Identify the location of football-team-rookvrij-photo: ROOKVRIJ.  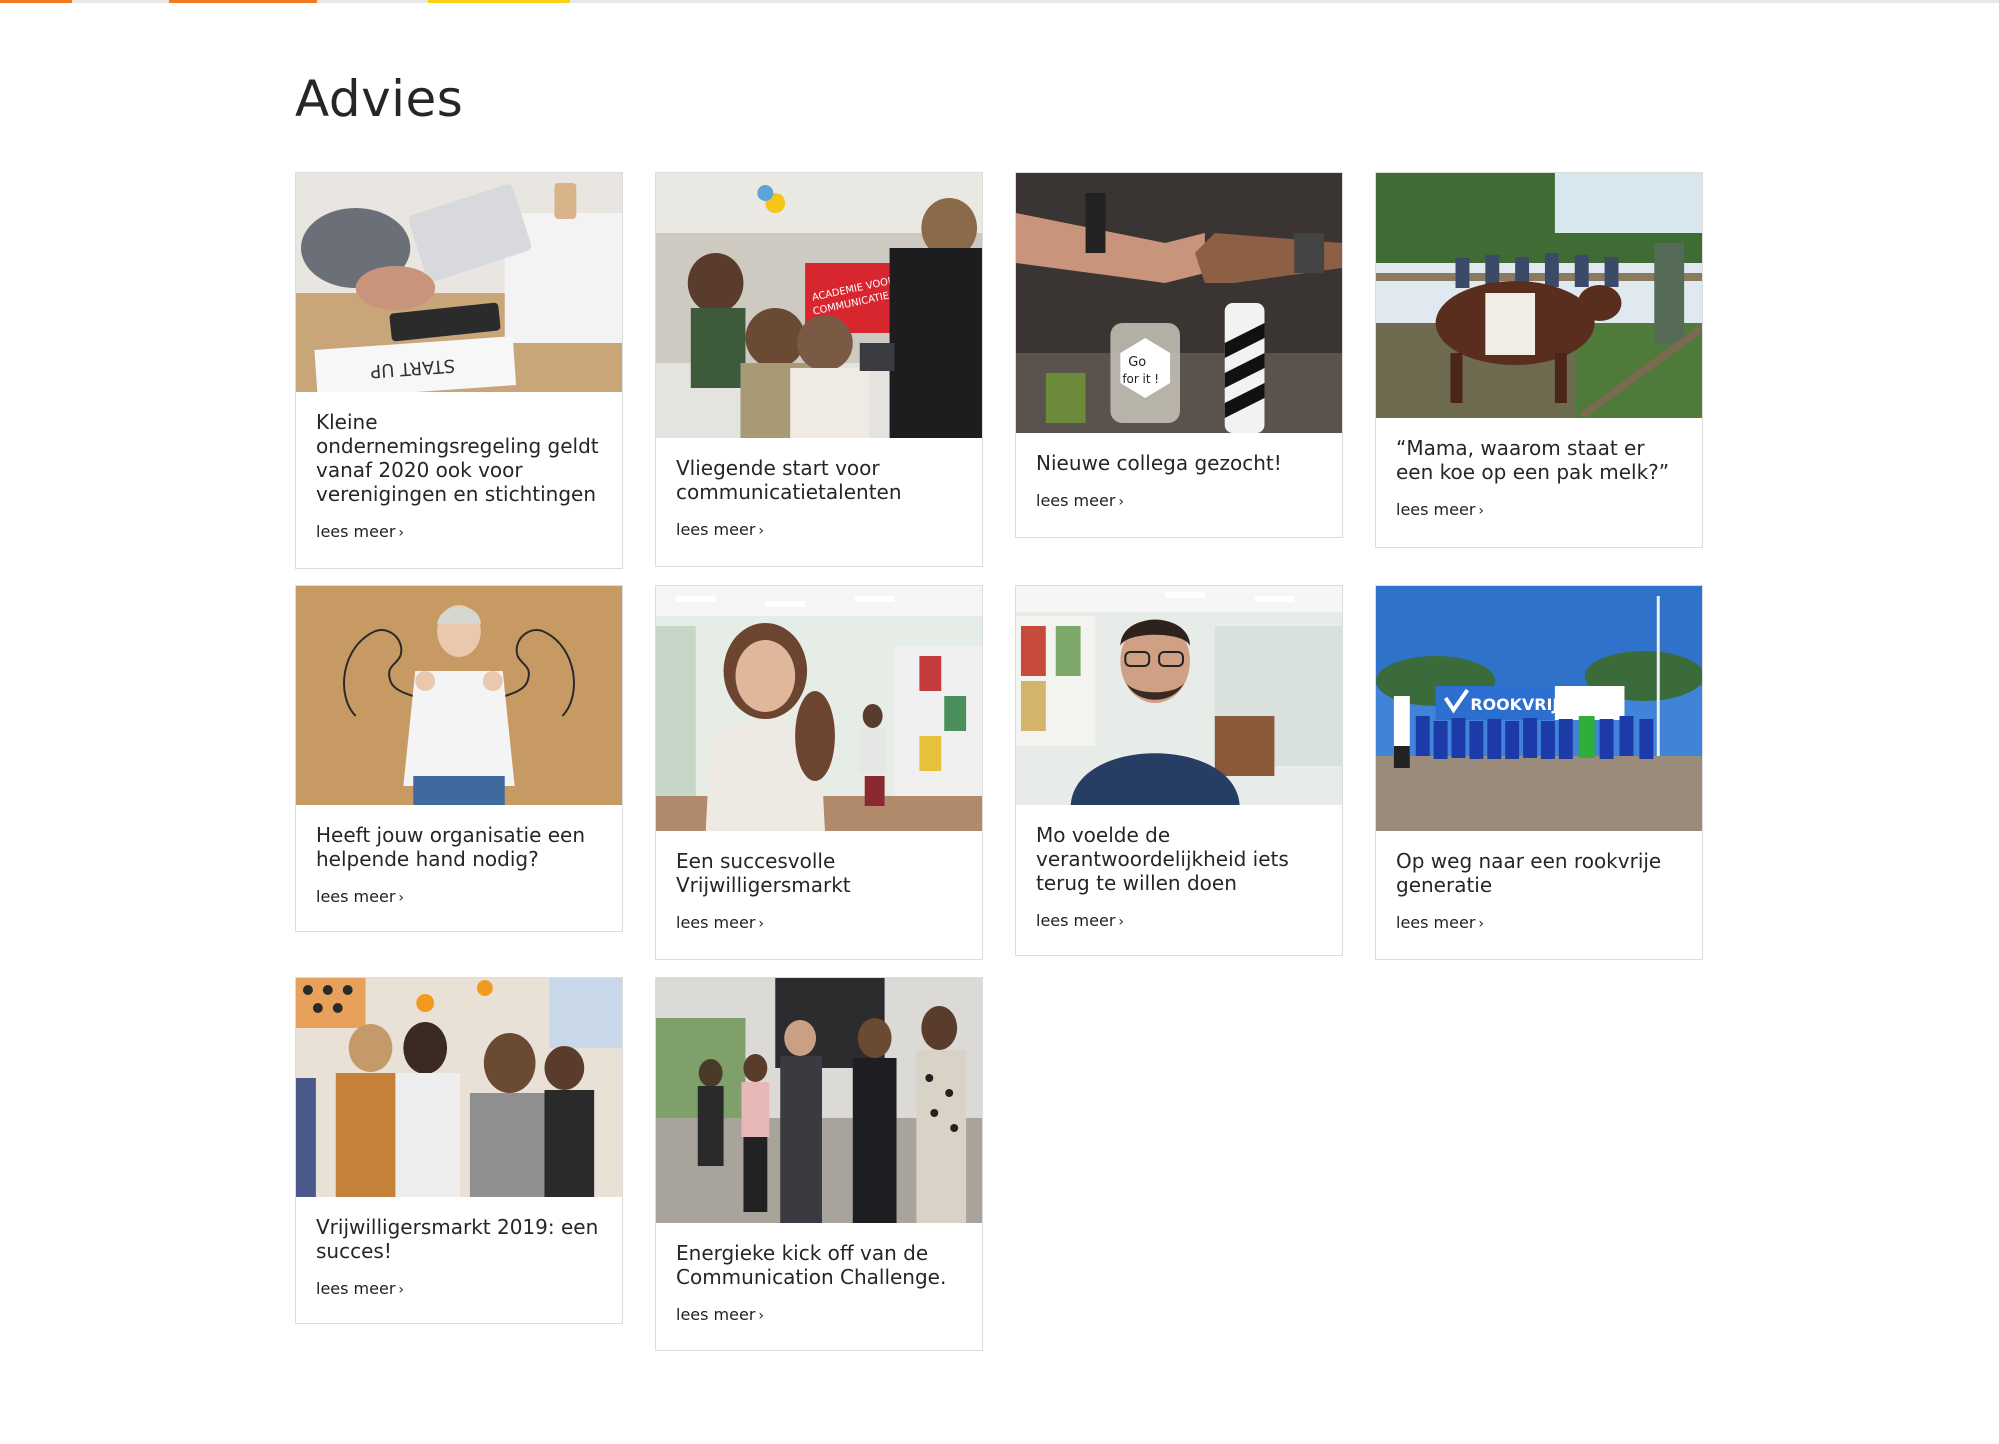
(1539, 708).